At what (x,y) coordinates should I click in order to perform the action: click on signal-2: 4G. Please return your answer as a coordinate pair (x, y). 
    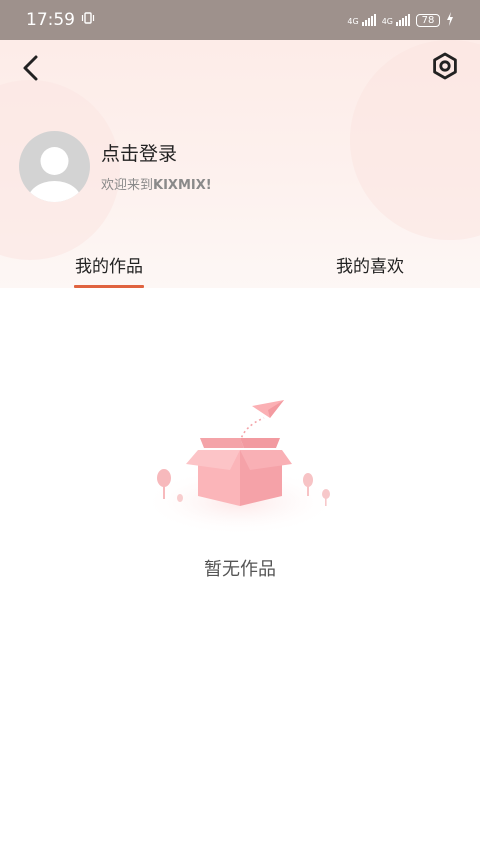
    Looking at the image, I should click on (396, 20).